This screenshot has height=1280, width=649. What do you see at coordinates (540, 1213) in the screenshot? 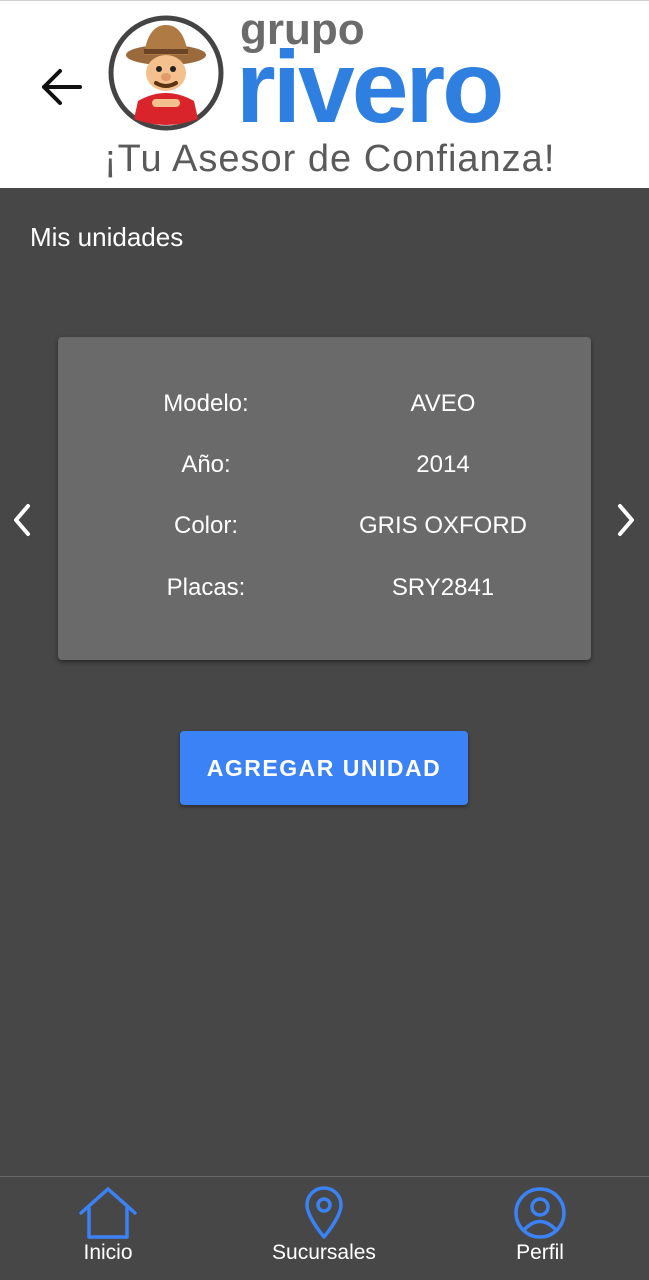
I see `user-circle-icon` at bounding box center [540, 1213].